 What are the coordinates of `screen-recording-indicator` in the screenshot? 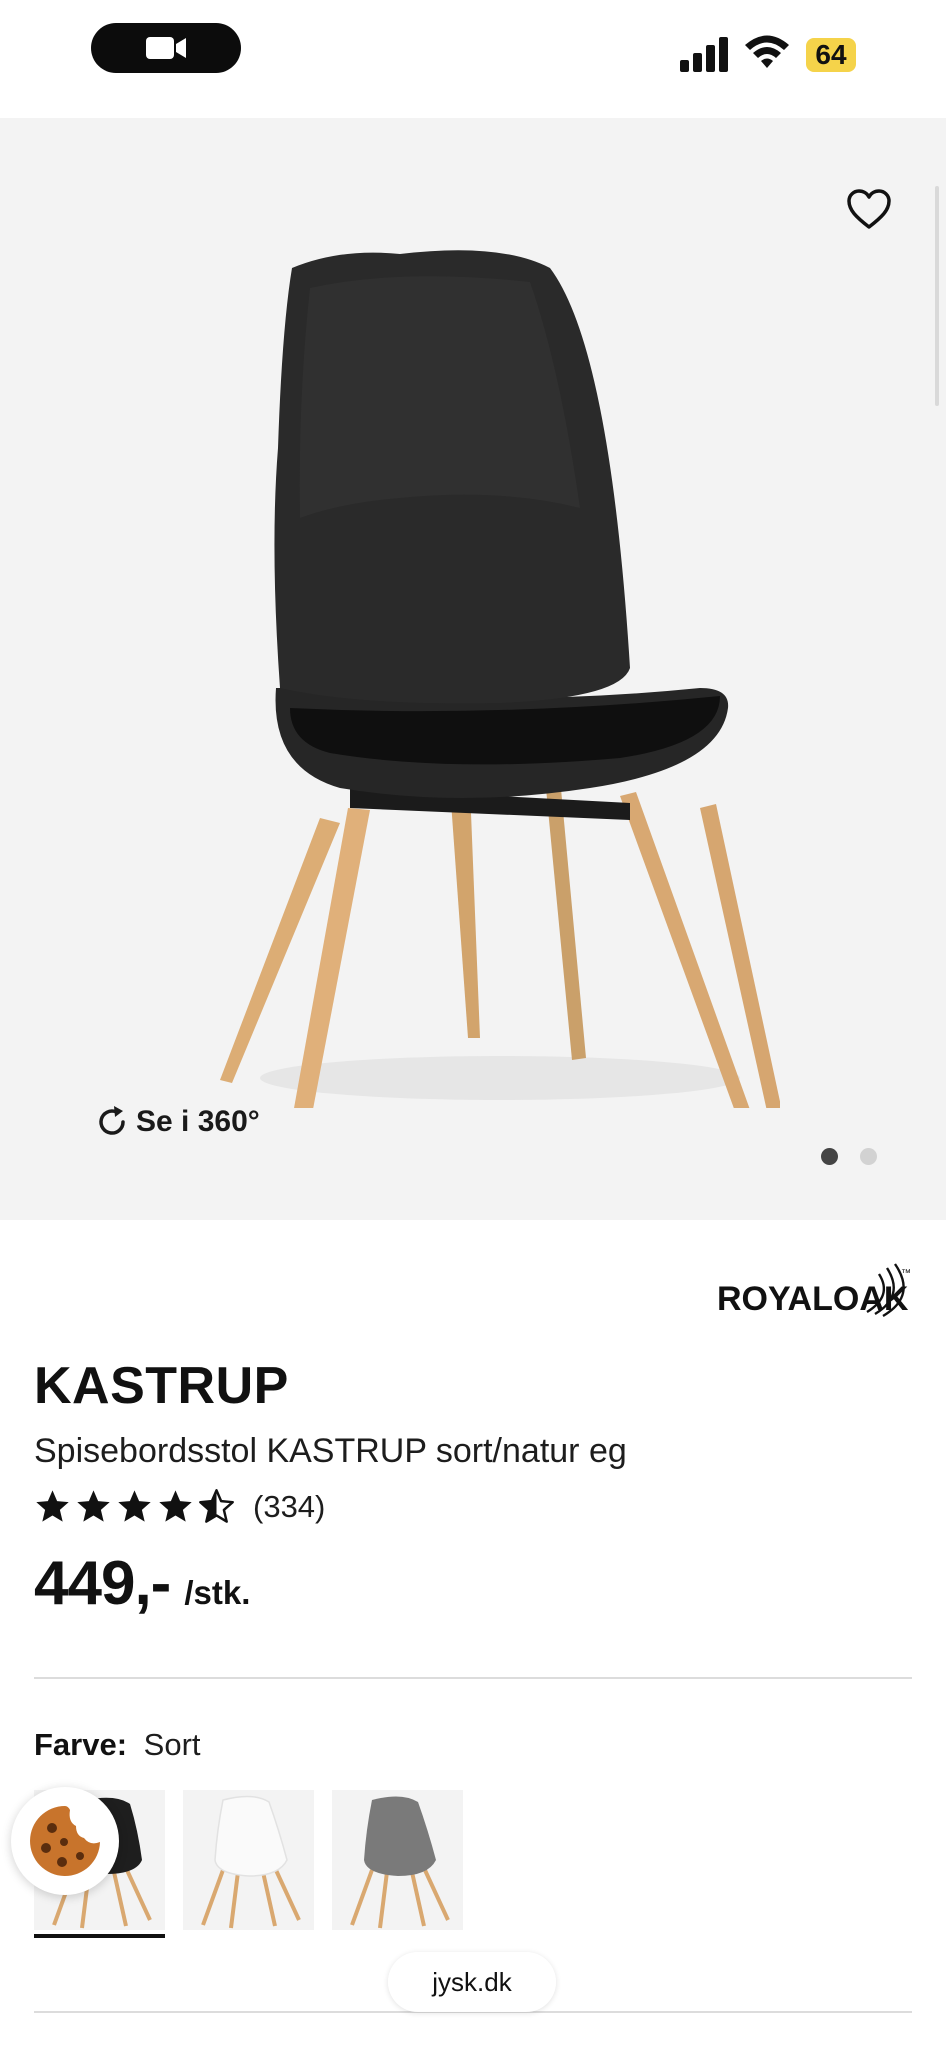 It's located at (166, 48).